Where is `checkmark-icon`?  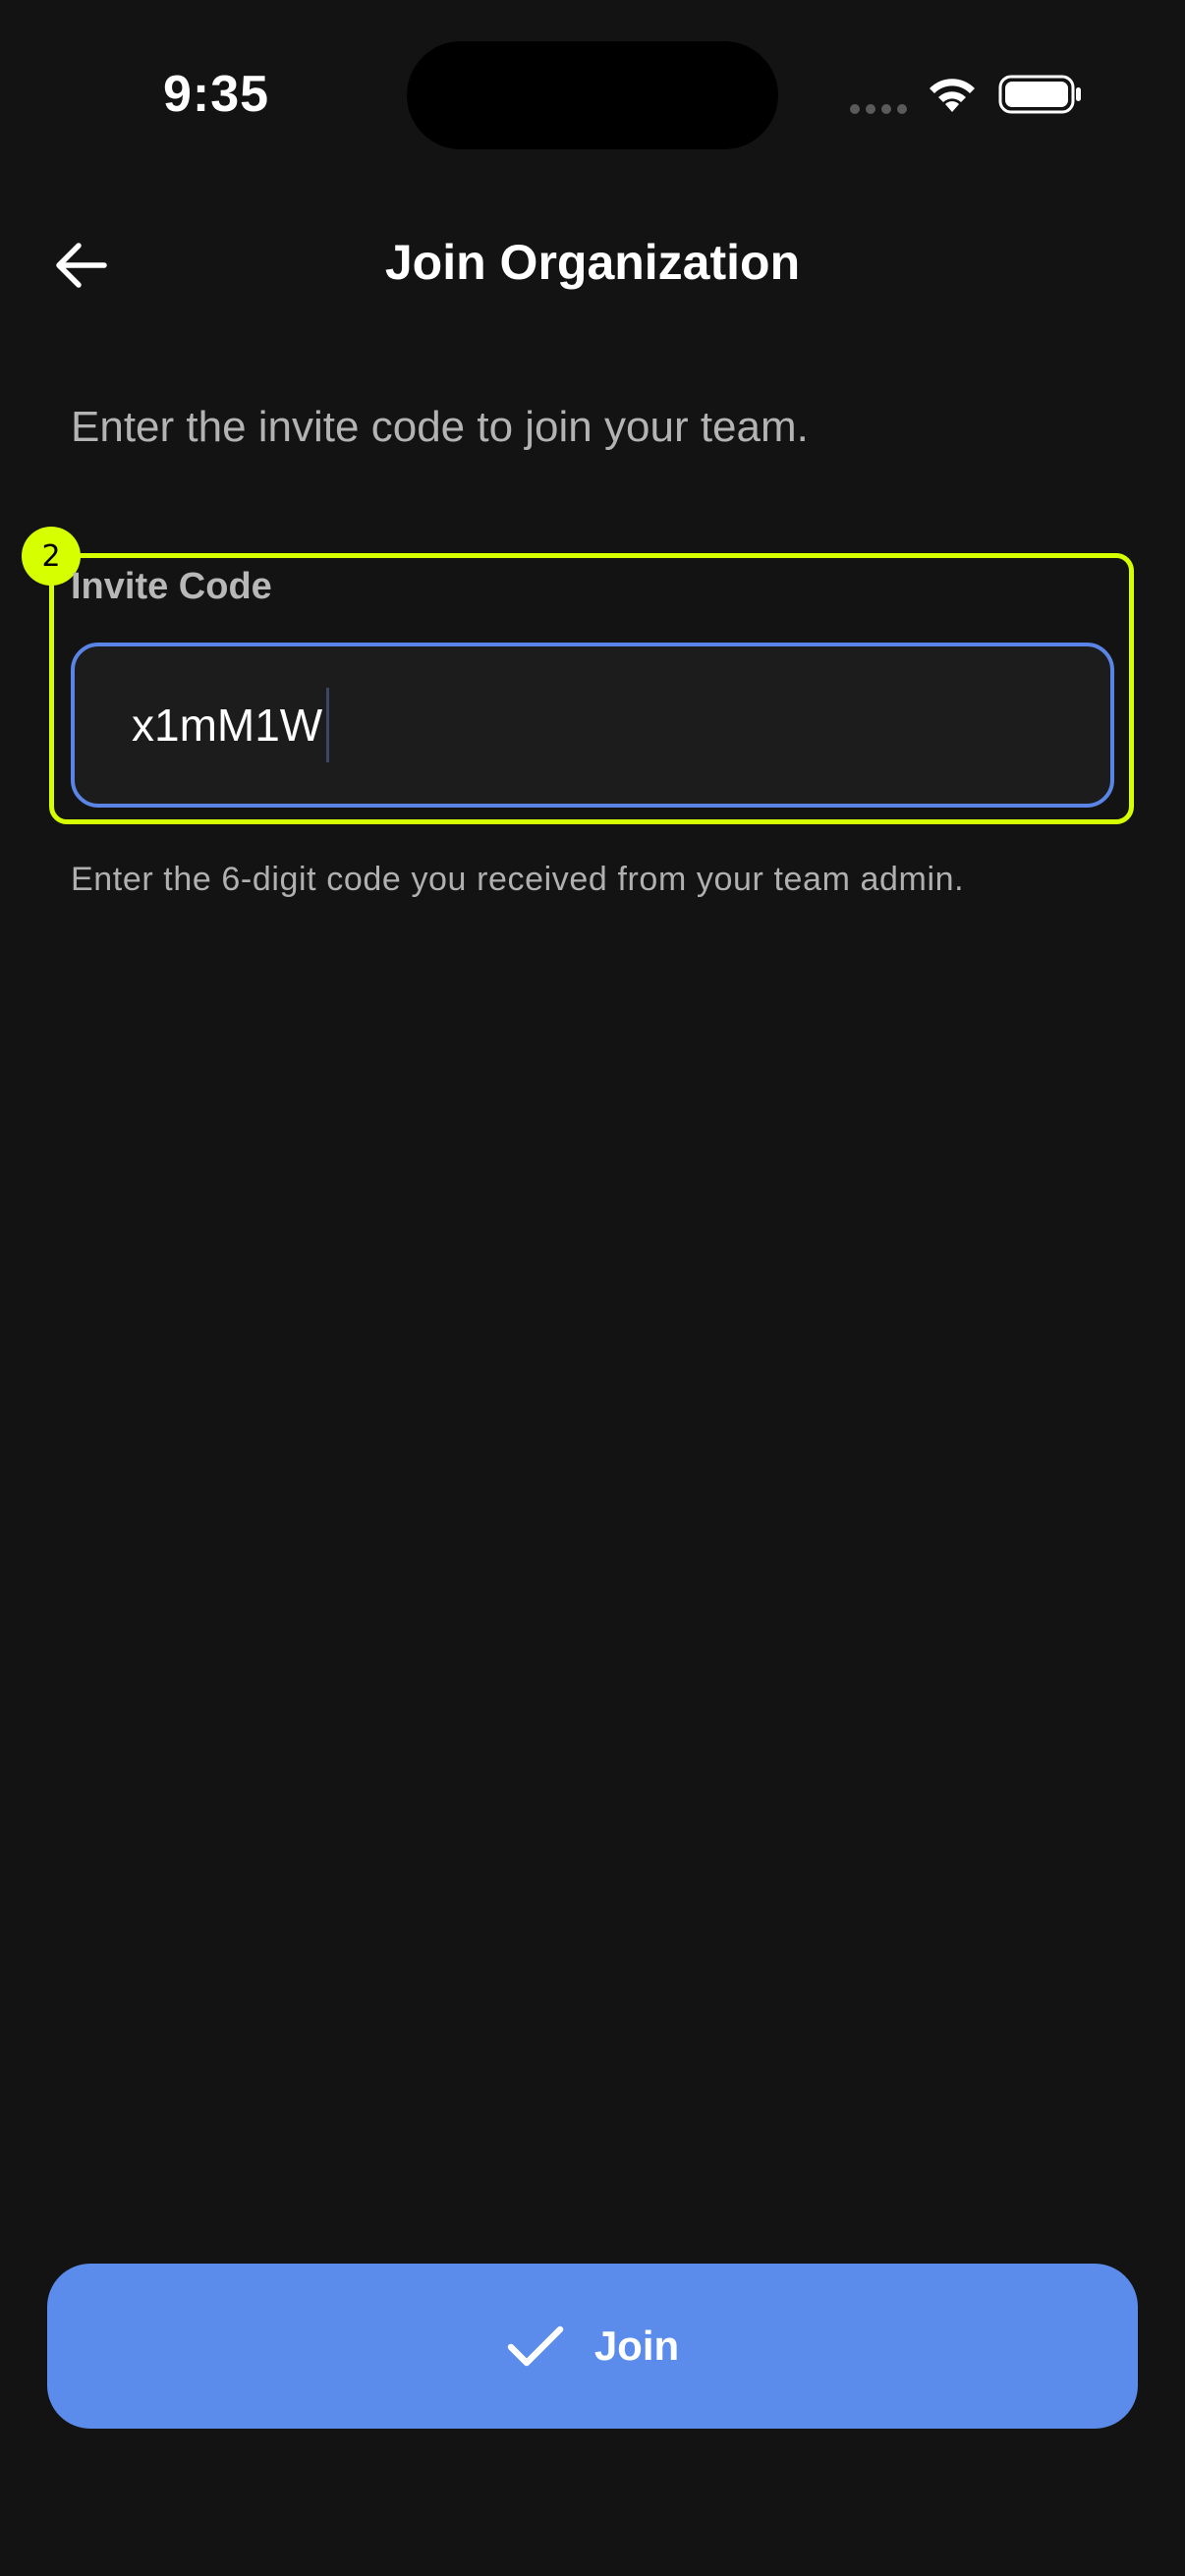
checkmark-icon is located at coordinates (536, 2346).